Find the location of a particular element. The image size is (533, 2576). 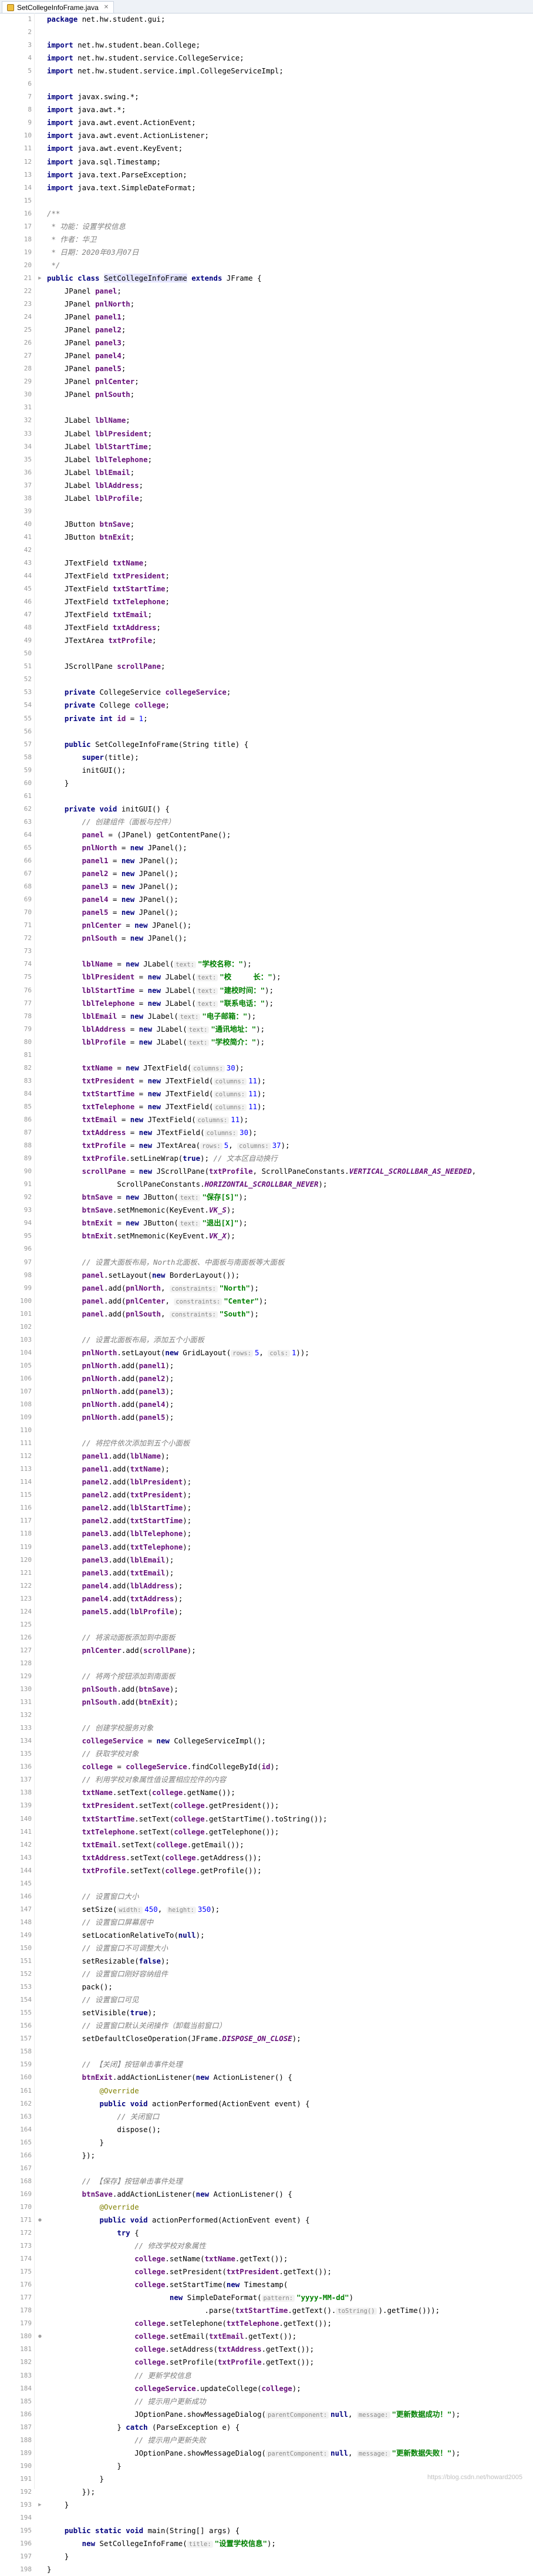

line-number: 126 is located at coordinates (17, 1637).